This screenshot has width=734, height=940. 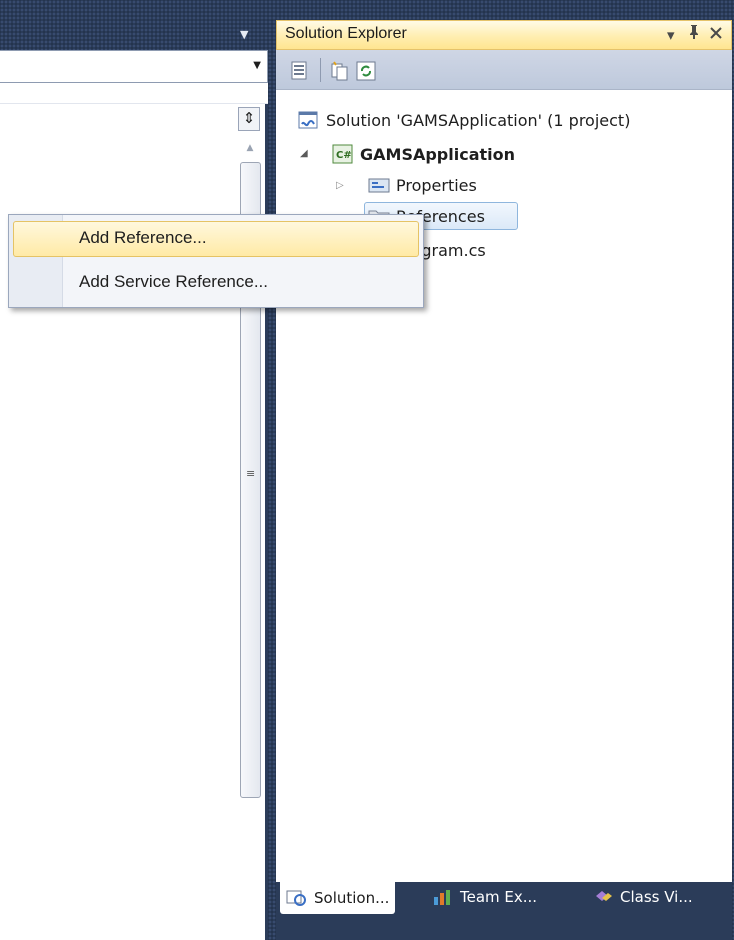 What do you see at coordinates (134, 24) in the screenshot?
I see `document-well-header: ▼` at bounding box center [134, 24].